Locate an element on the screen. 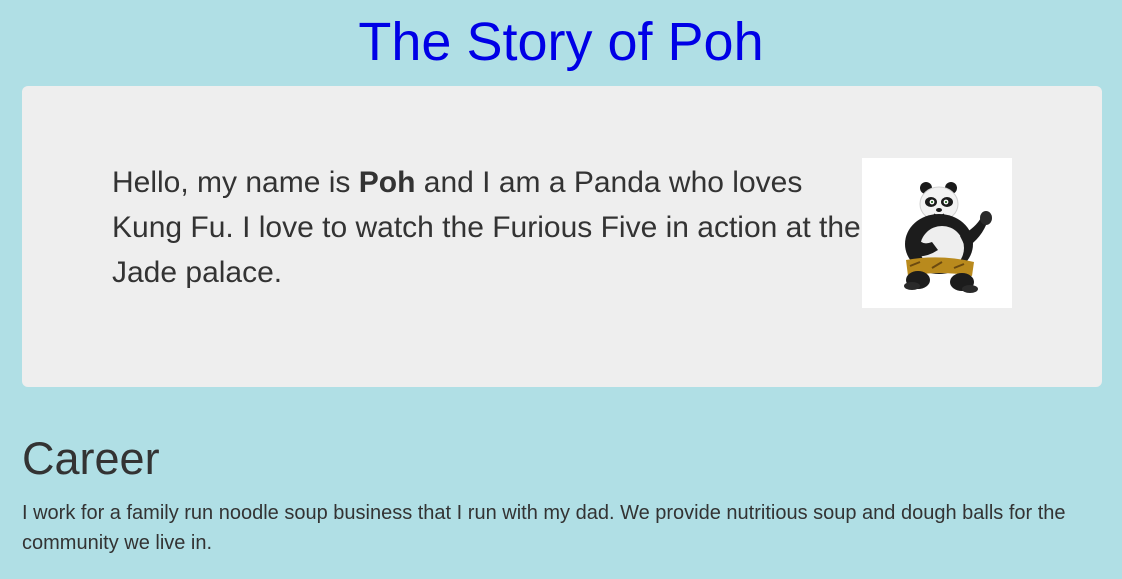 The width and height of the screenshot is (1122, 579). page-title: The Story of Poh is located at coordinates (561, 42).